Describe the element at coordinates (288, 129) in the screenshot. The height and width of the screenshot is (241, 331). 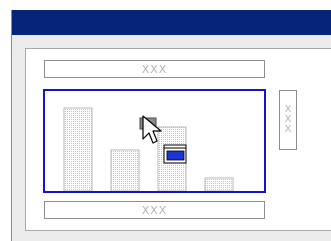
I see `side-field-char: X` at that location.